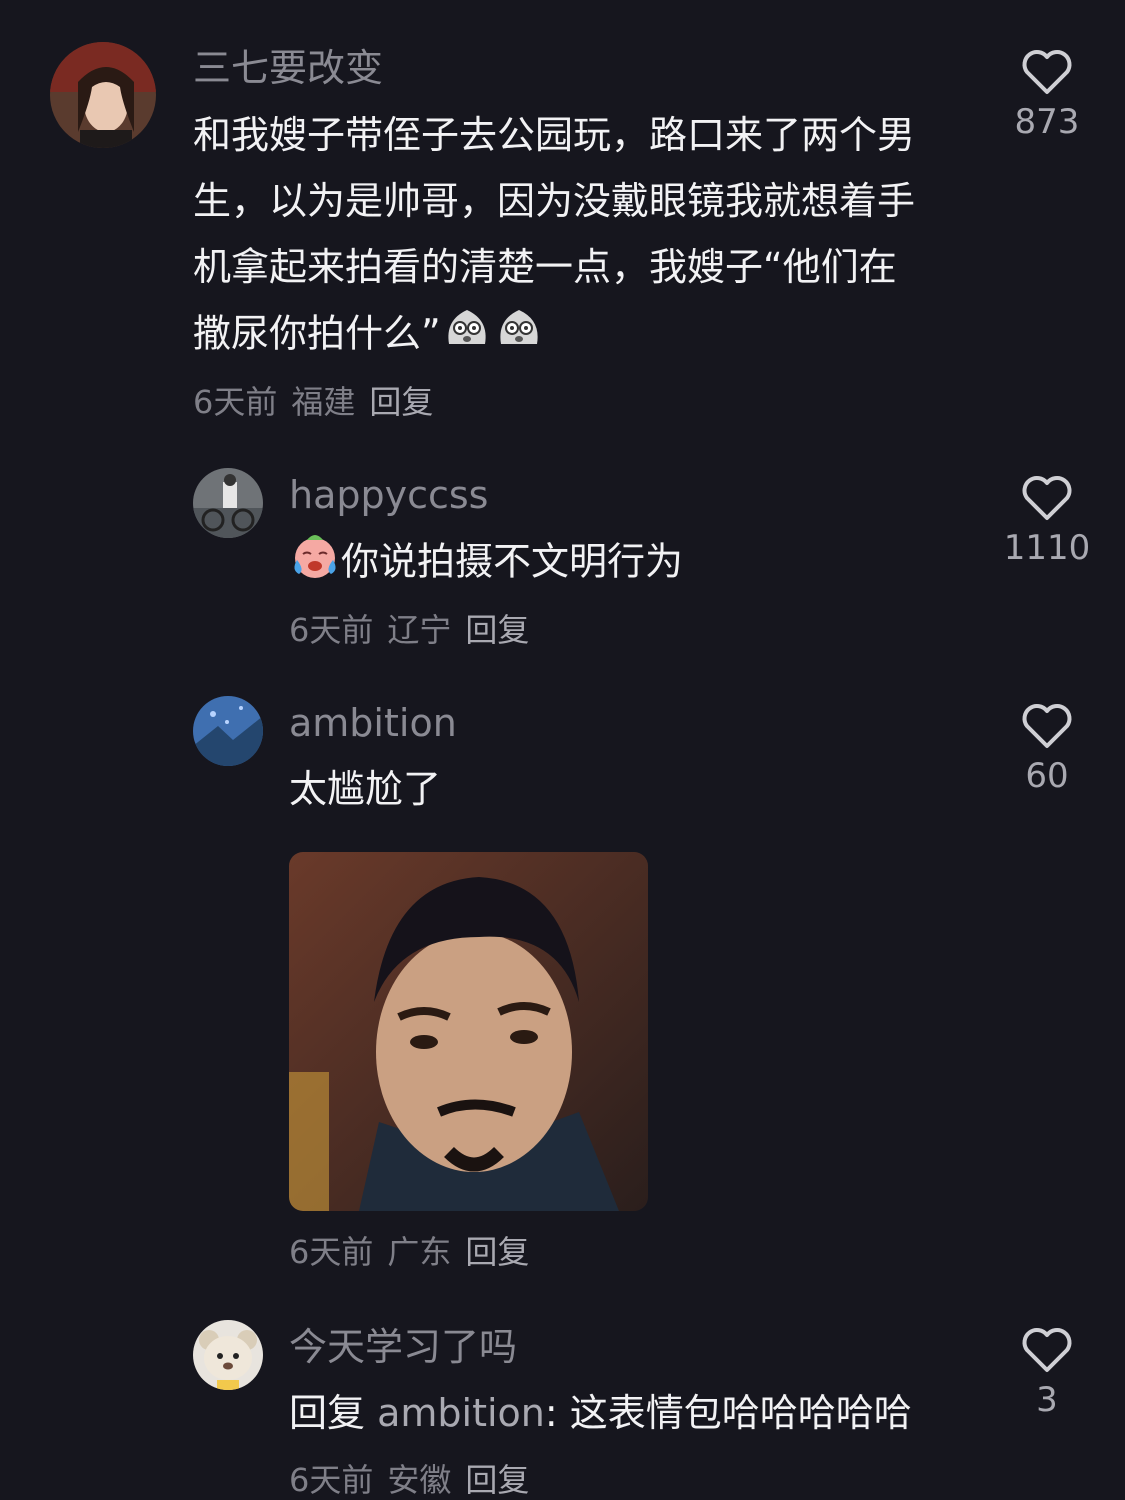 The width and height of the screenshot is (1125, 1500). What do you see at coordinates (228, 503) in the screenshot?
I see `avatar-happyccss` at bounding box center [228, 503].